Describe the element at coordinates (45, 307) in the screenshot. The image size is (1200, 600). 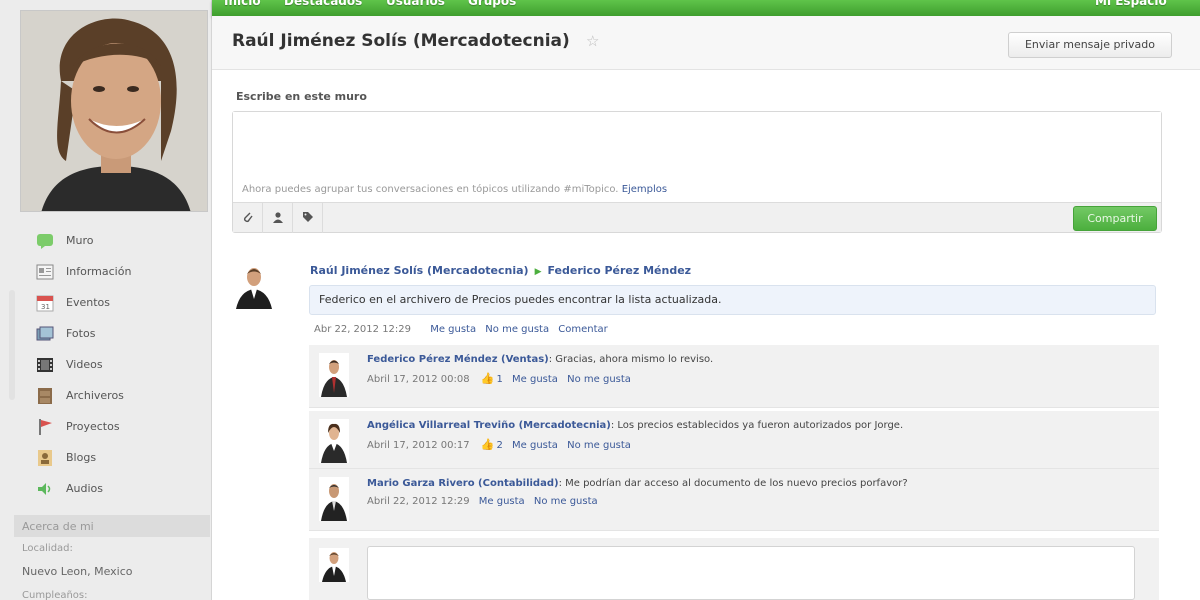
I see `svg-text: 31` at that location.